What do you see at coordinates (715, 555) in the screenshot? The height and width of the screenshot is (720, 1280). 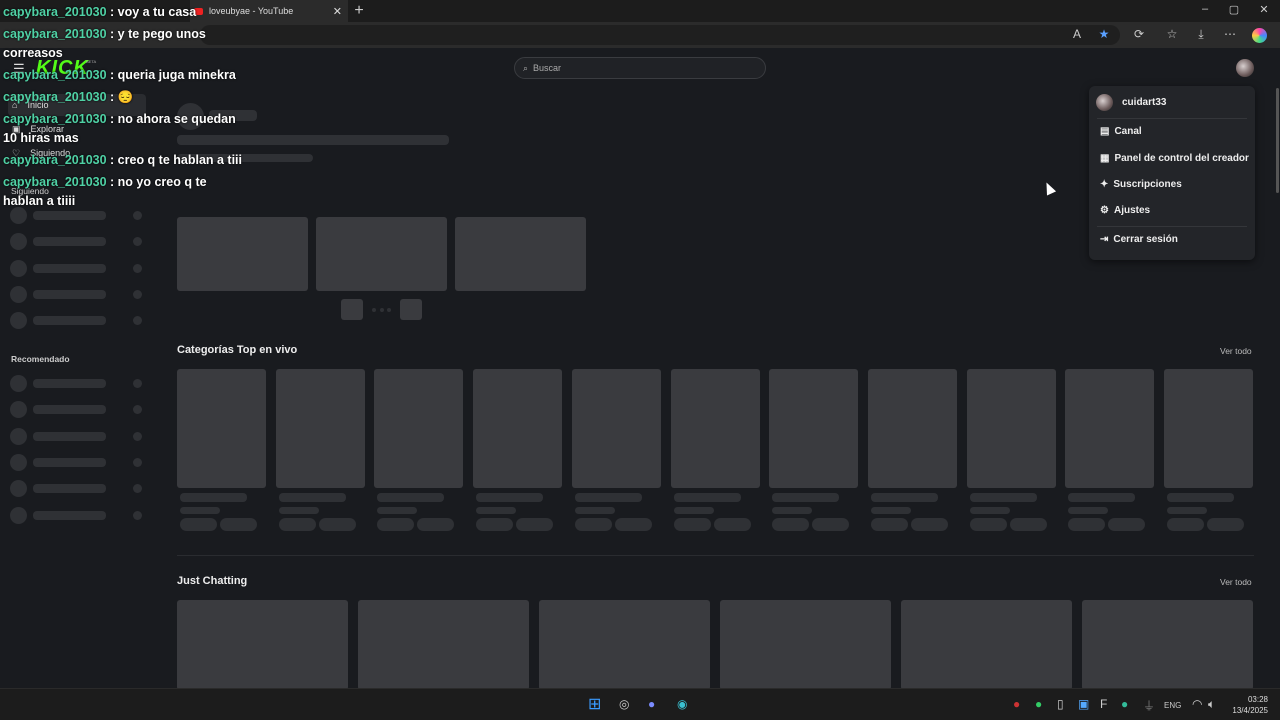 I see `divider` at bounding box center [715, 555].